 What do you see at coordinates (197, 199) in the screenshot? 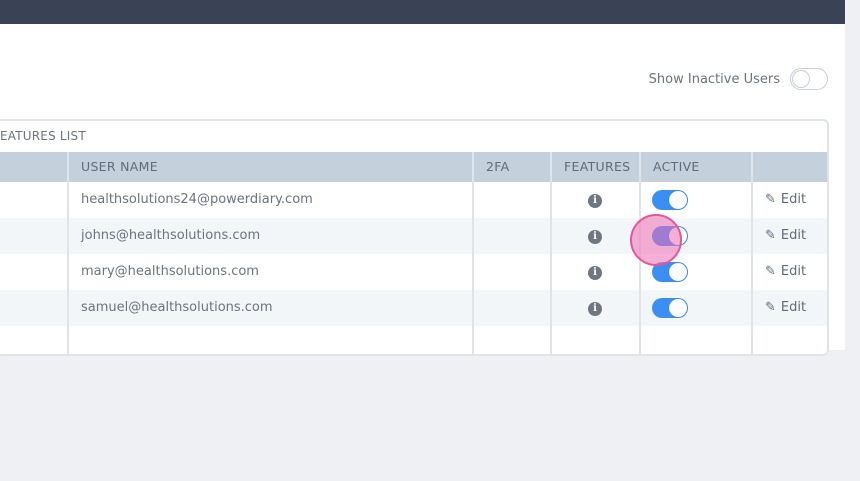
I see `user-name-cell: healthsolutions24@powerdiary.com` at bounding box center [197, 199].